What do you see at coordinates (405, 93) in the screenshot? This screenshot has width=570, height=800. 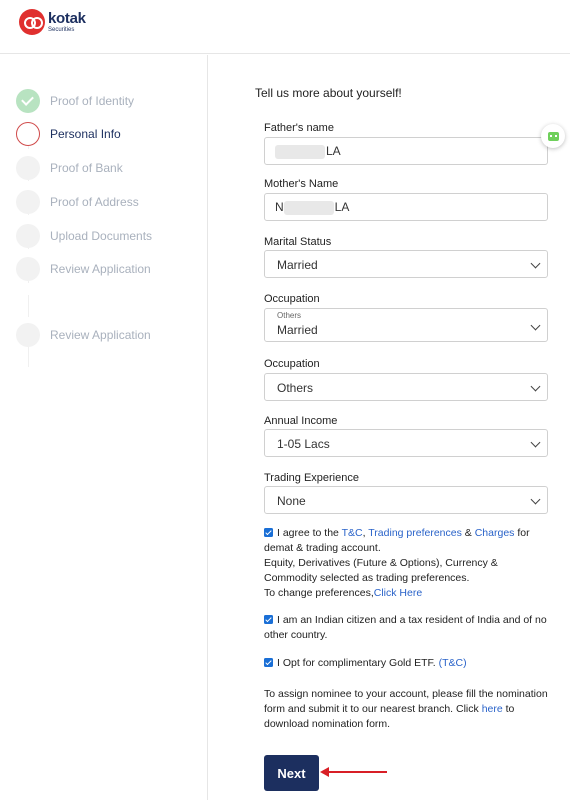 I see `form-intro-wrap: Tell us more about yourself!` at bounding box center [405, 93].